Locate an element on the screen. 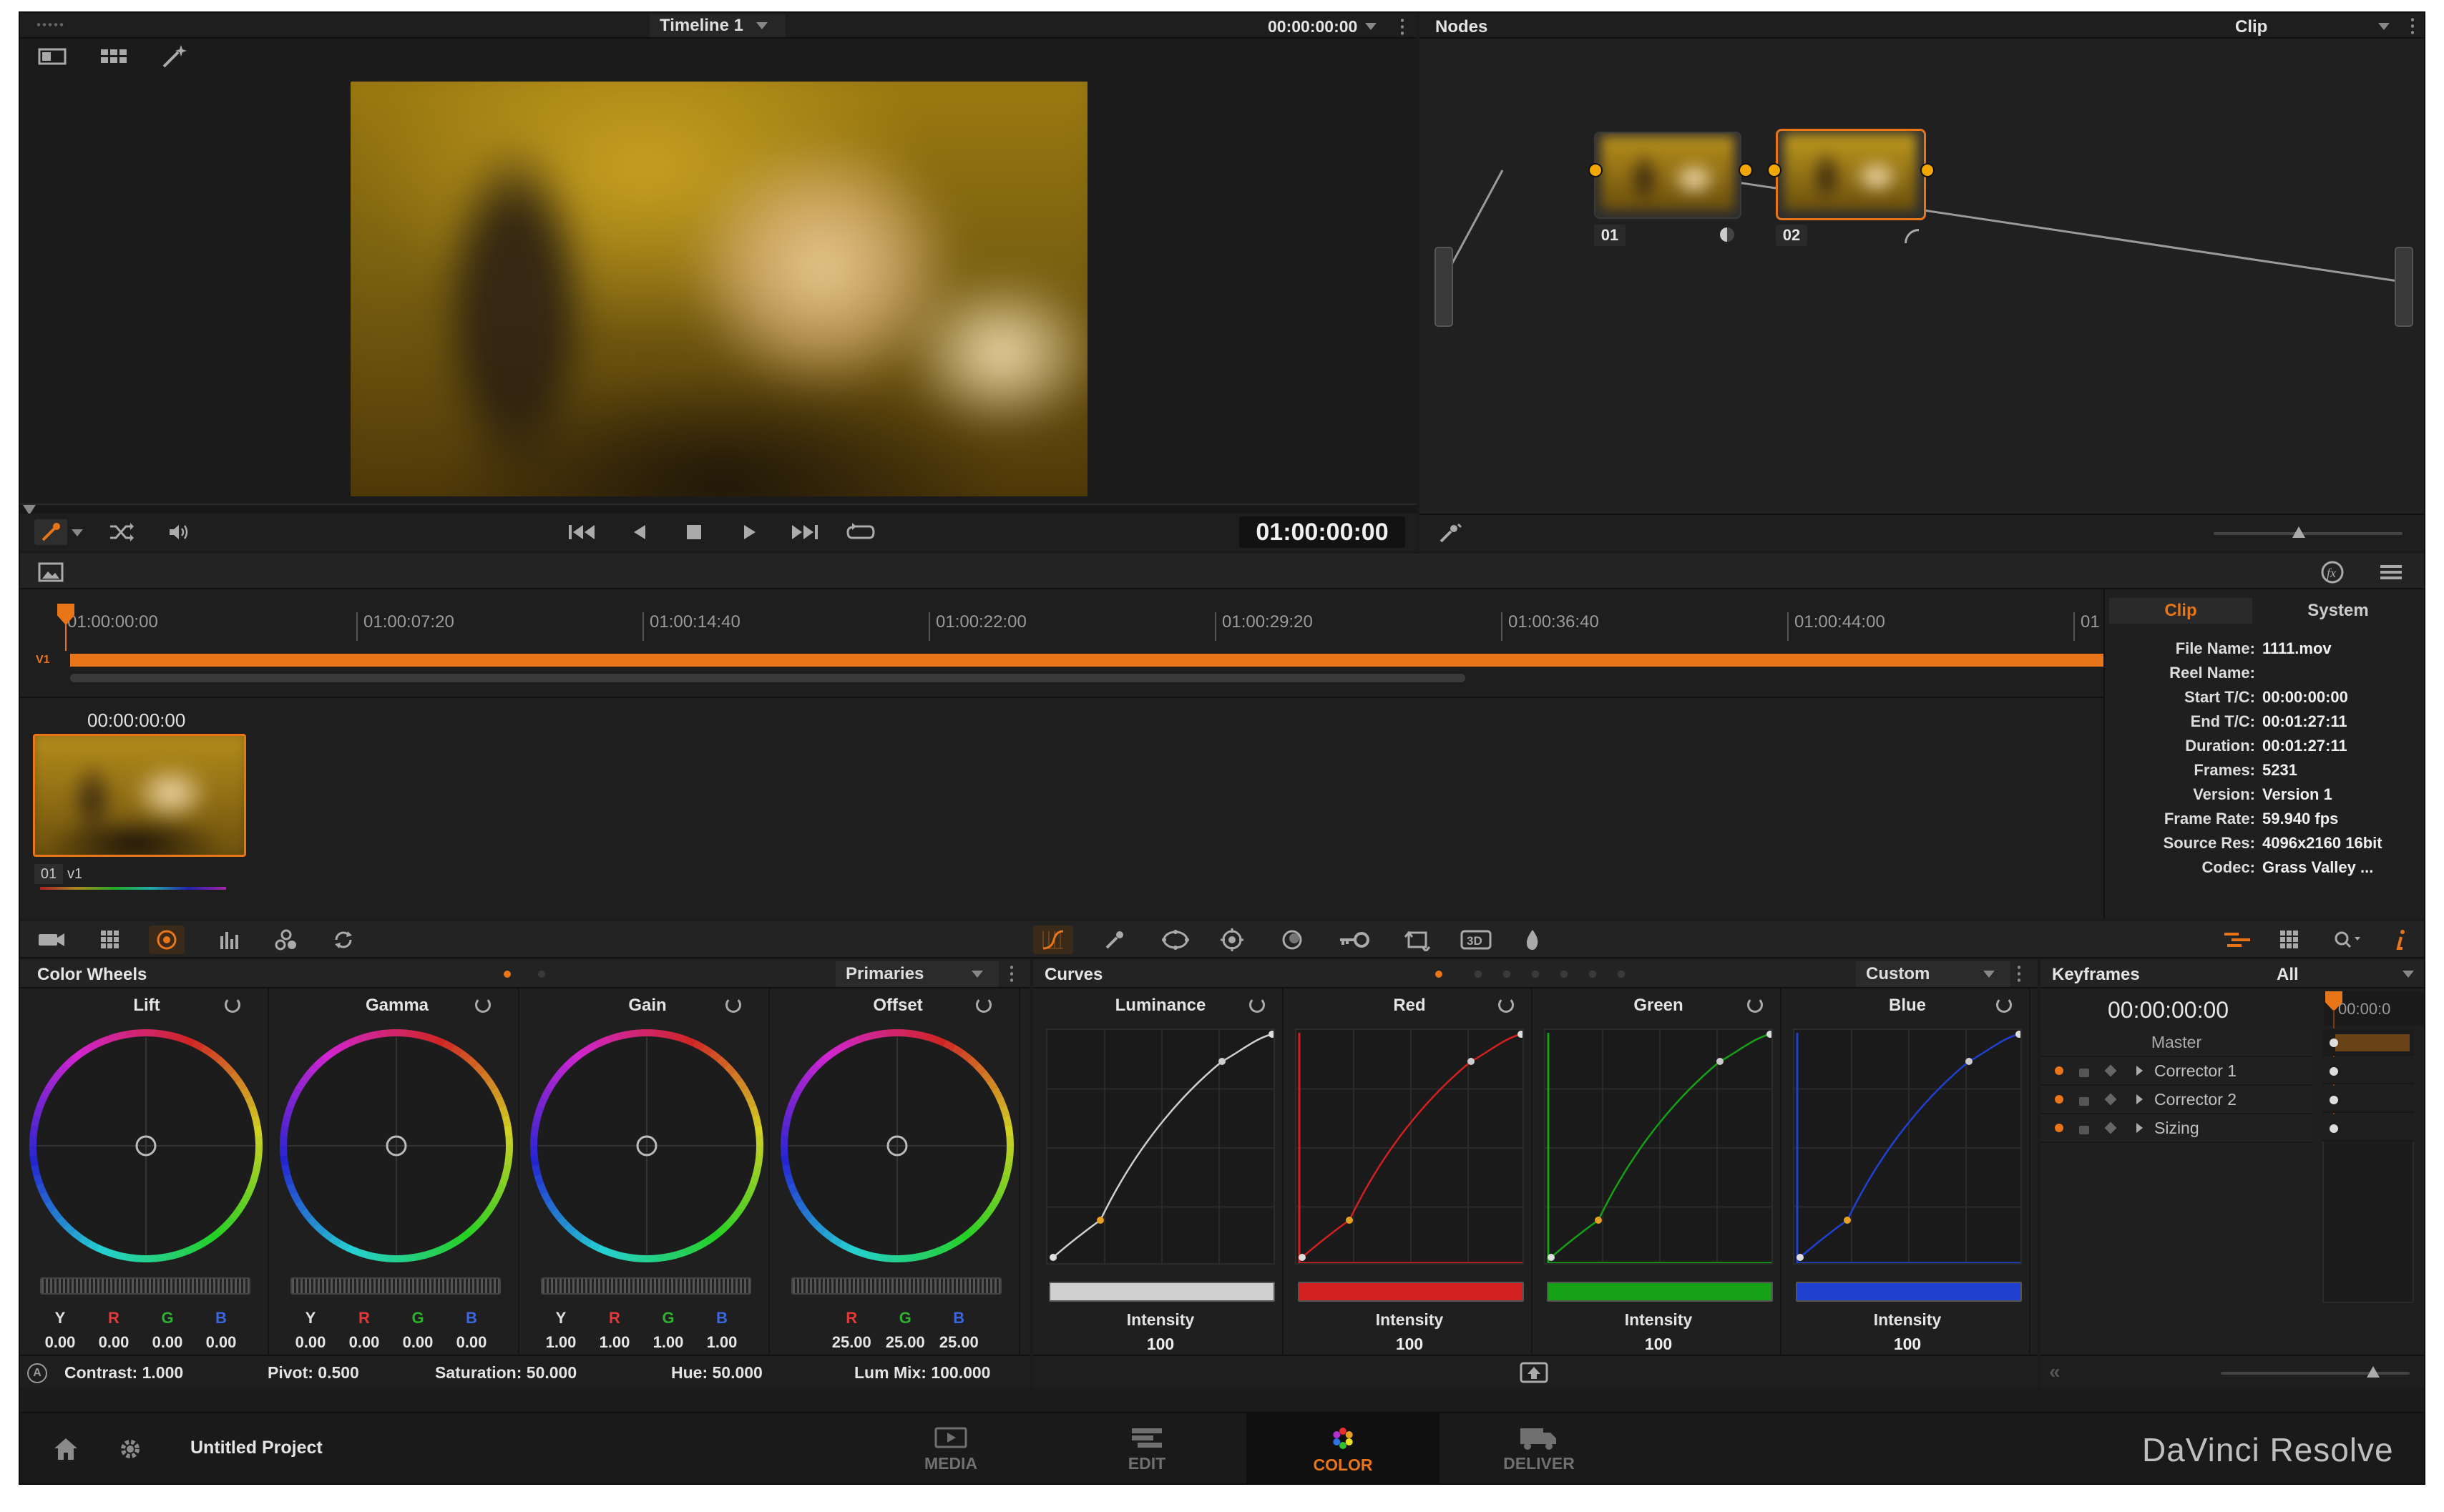 Image resolution: width=2444 pixels, height=1512 pixels. gallery-grid-icon is located at coordinates (113, 56).